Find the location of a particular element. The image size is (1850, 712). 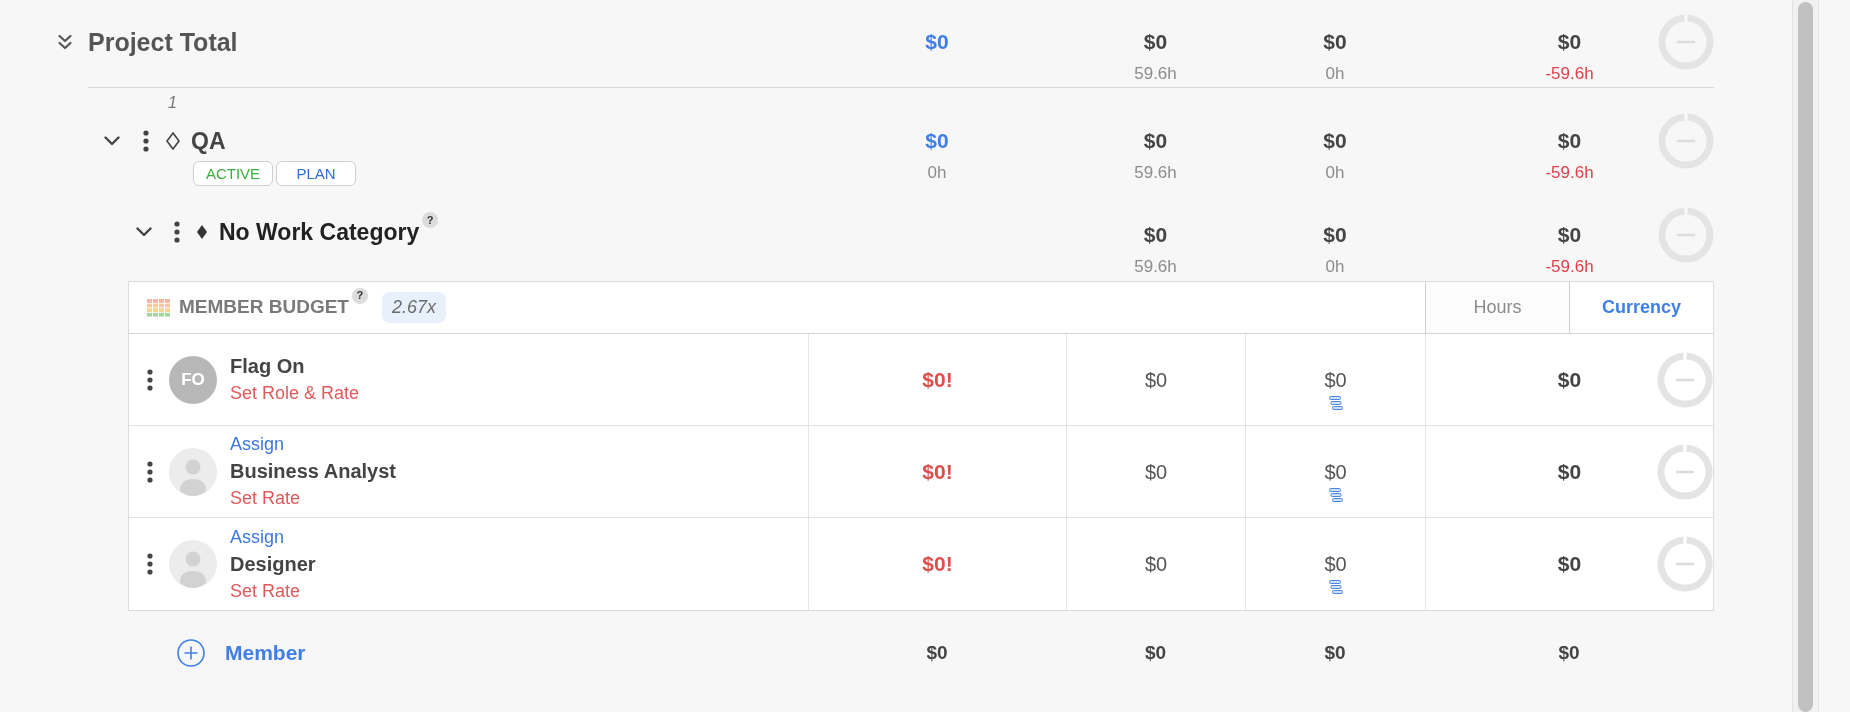

avatar: FO is located at coordinates (193, 379).